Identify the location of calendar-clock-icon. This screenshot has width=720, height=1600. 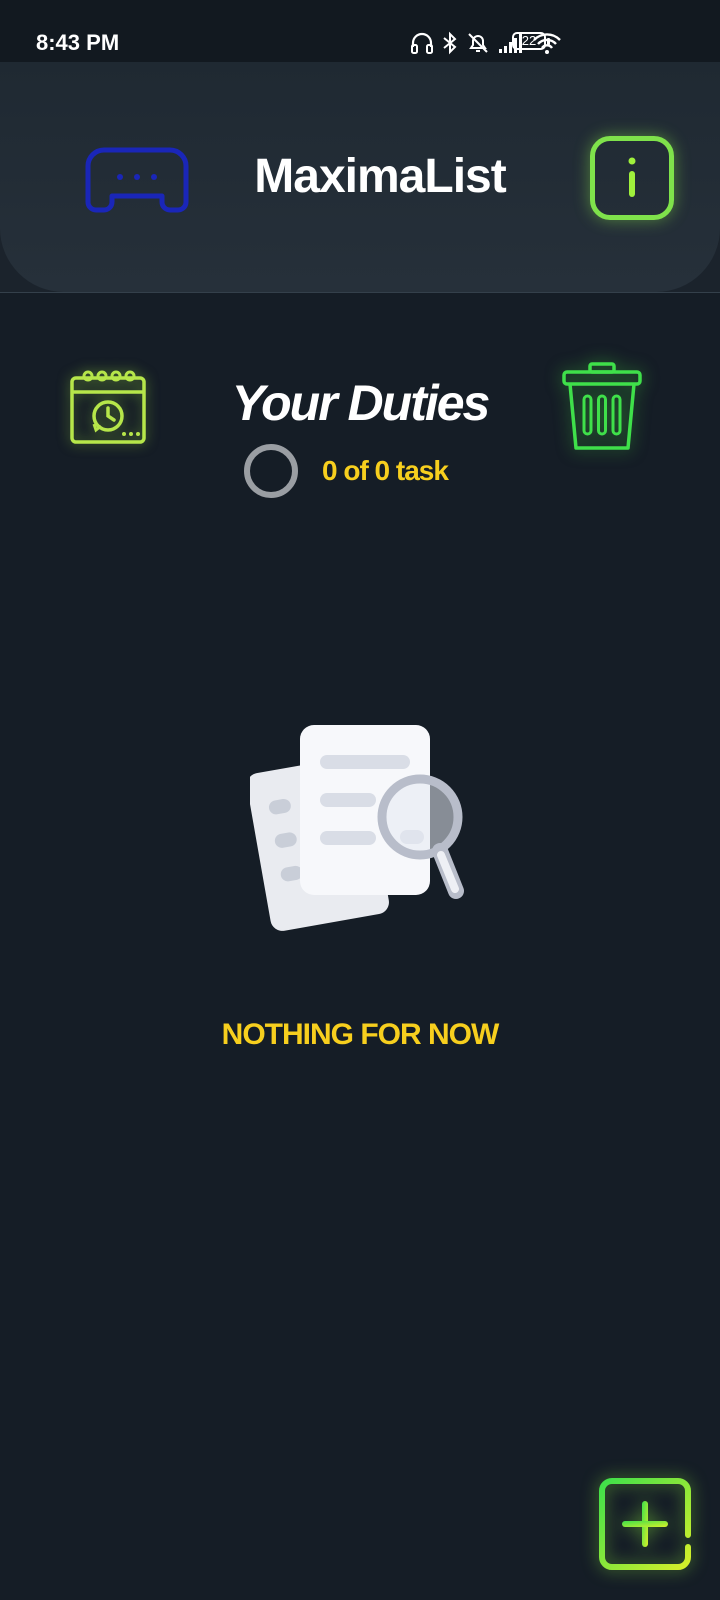
(108, 407).